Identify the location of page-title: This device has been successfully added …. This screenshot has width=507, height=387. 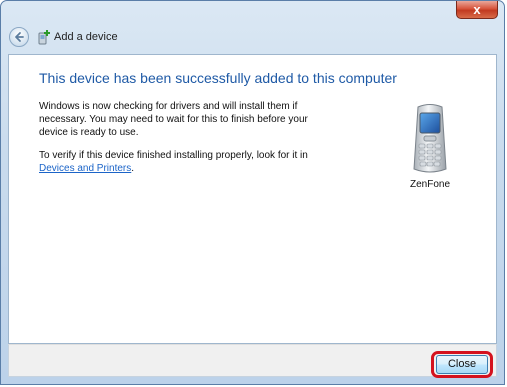
(218, 78).